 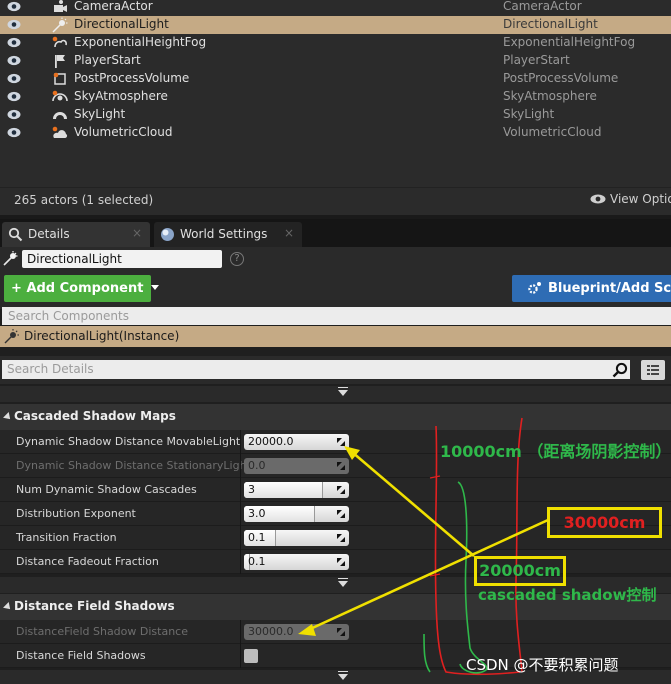 What do you see at coordinates (567, 595) in the screenshot?
I see `annotation-cascaded-shadow: cascaded shadow控制` at bounding box center [567, 595].